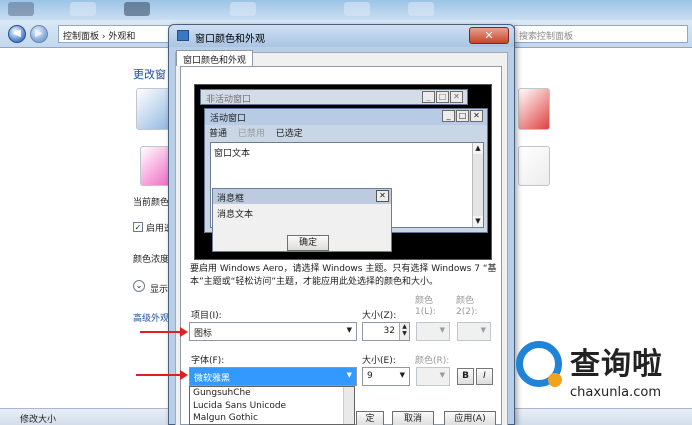 This screenshot has width=692, height=425. I want to click on close-button: ✕, so click(489, 35).